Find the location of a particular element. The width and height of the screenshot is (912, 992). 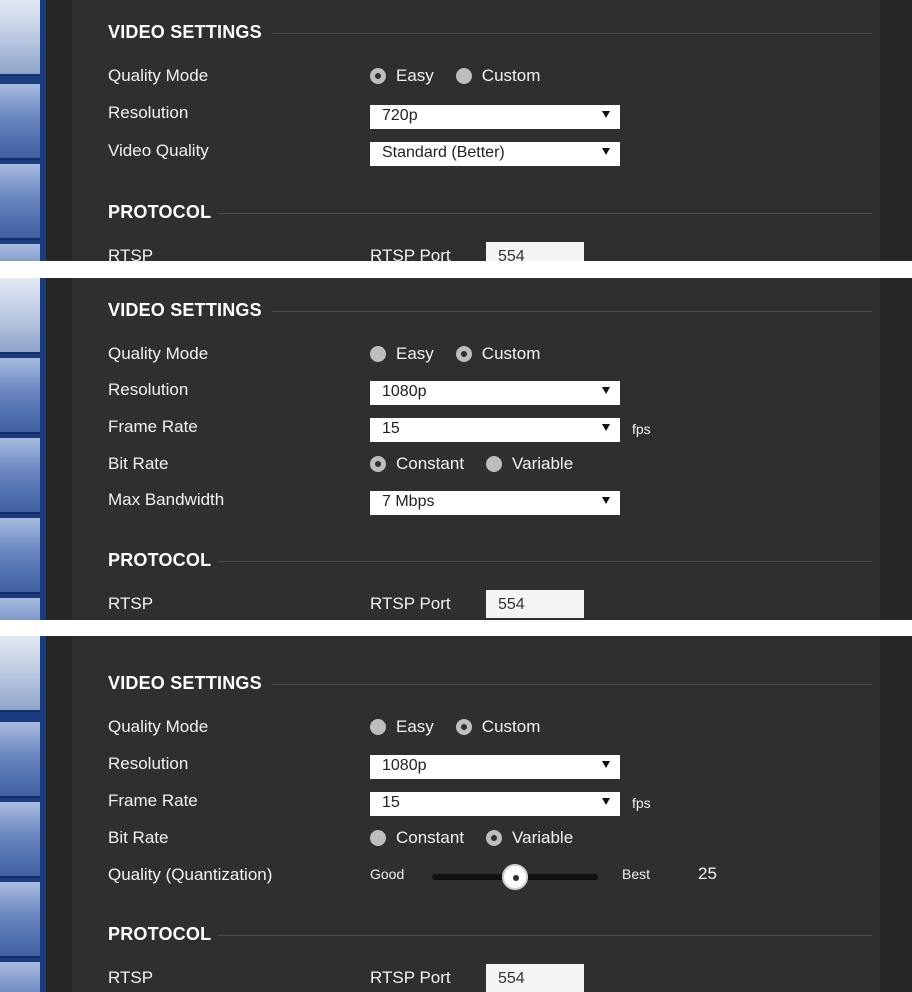

radio-constant-label: Constant is located at coordinates (430, 463).